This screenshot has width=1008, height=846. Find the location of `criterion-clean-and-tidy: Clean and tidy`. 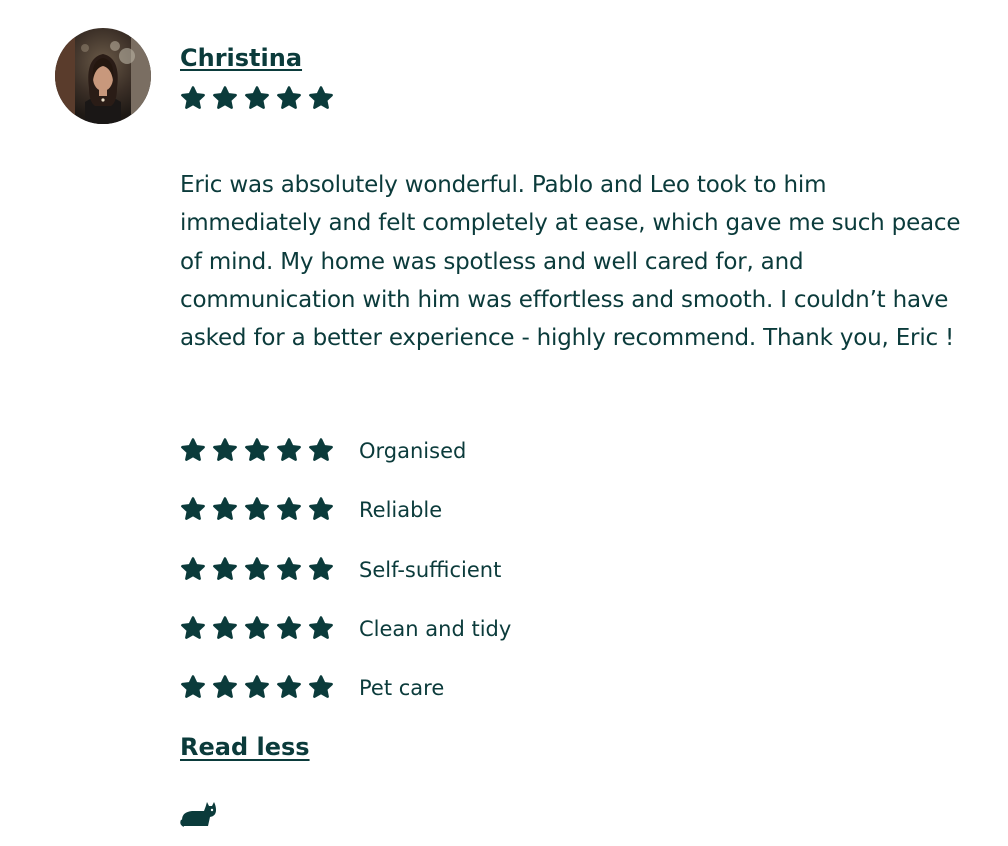

criterion-clean-and-tidy: Clean and tidy is located at coordinates (430, 629).